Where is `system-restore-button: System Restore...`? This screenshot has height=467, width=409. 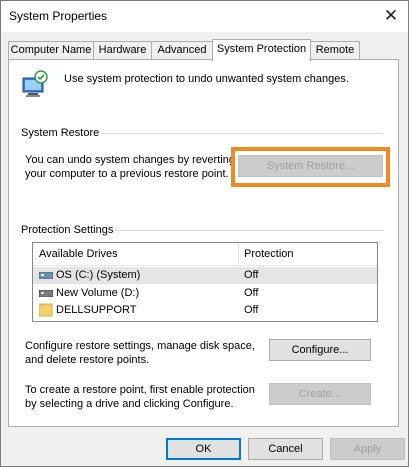
system-restore-button: System Restore... is located at coordinates (310, 166).